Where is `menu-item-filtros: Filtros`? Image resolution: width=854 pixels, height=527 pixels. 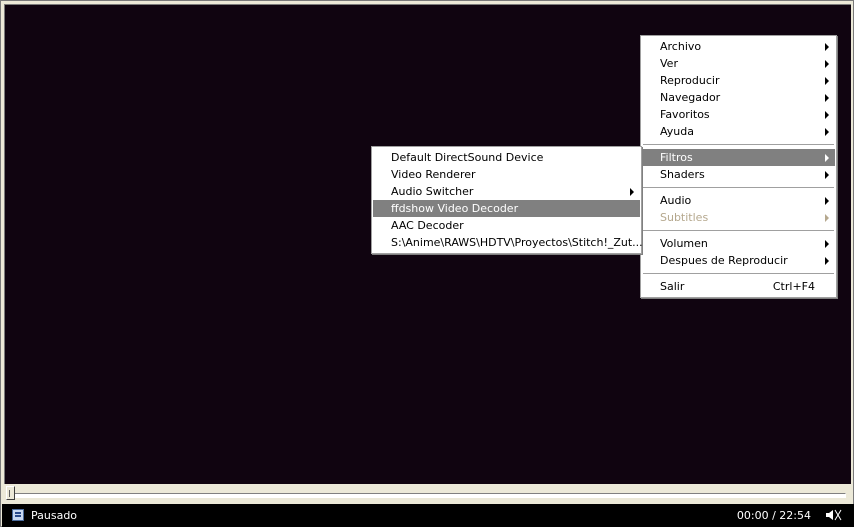 menu-item-filtros: Filtros is located at coordinates (738, 157).